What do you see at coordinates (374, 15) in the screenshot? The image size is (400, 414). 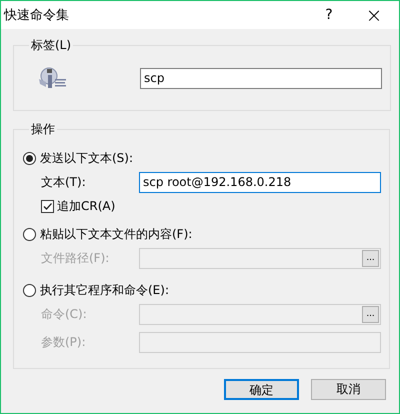 I see `close-button: ×` at bounding box center [374, 15].